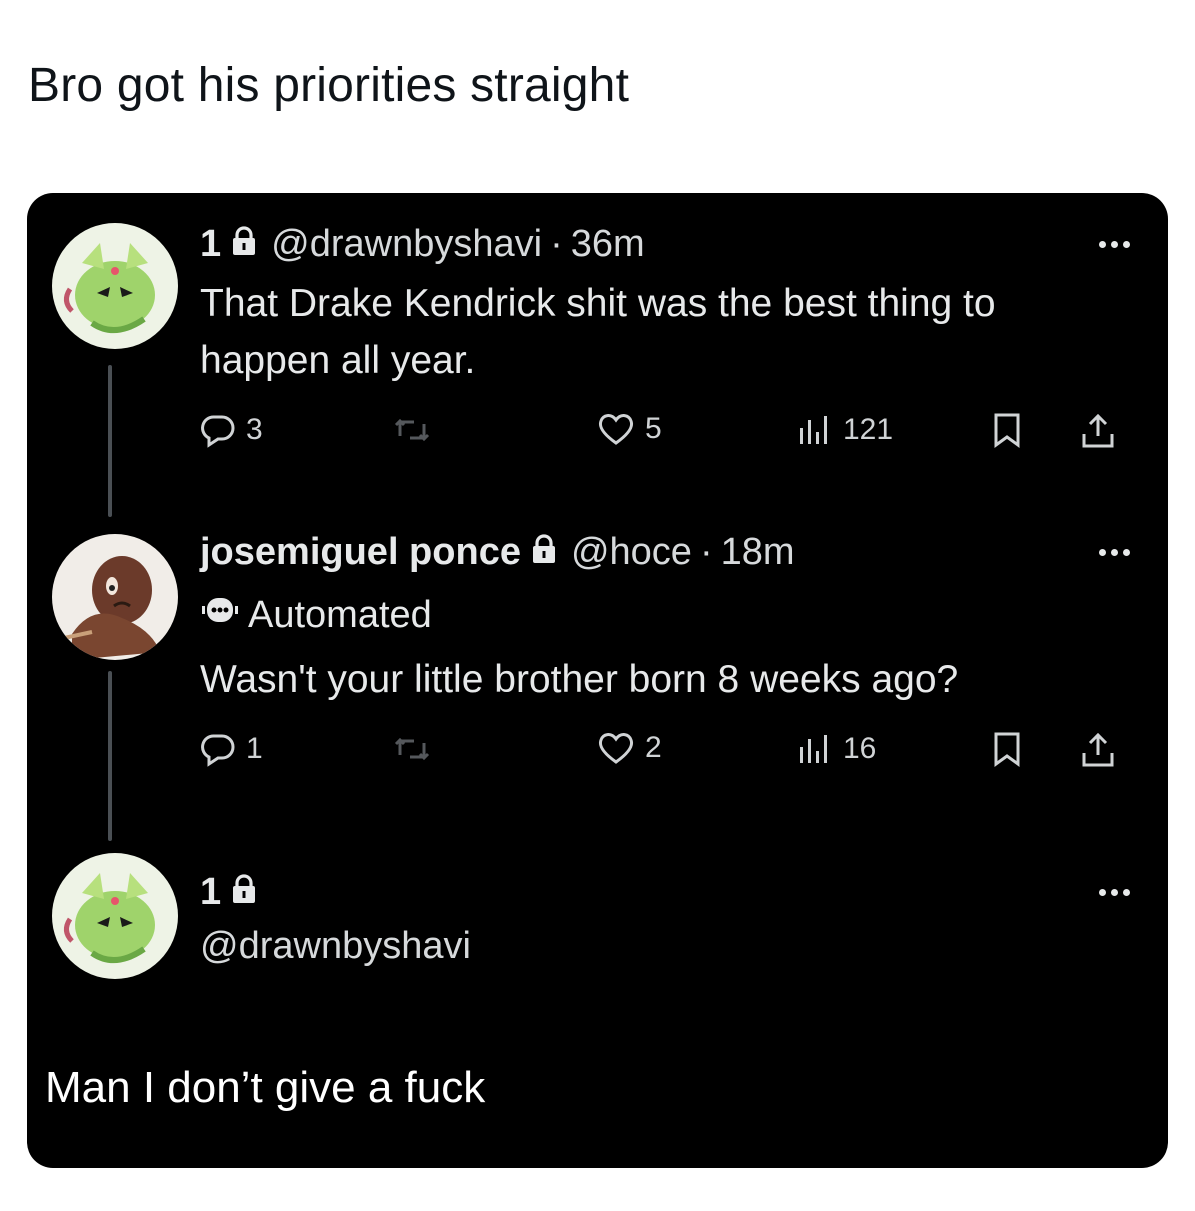  I want to click on reply-button: 1, so click(231, 749).